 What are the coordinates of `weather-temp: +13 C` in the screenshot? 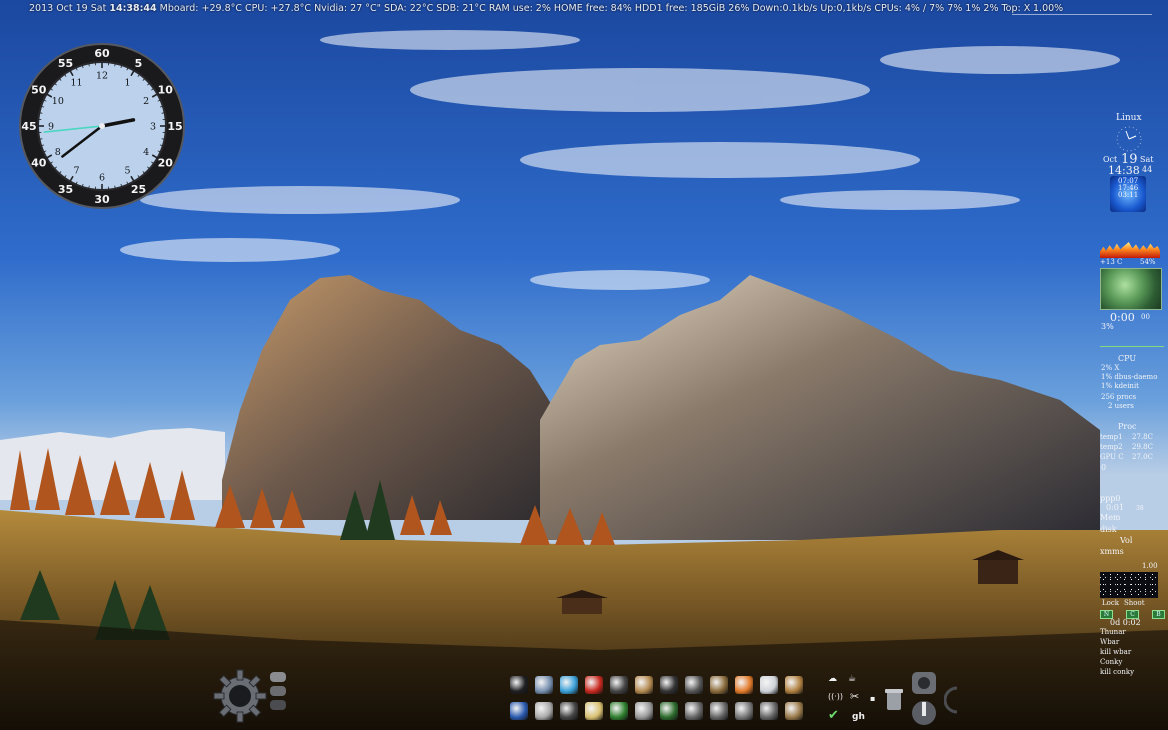 It's located at (1111, 262).